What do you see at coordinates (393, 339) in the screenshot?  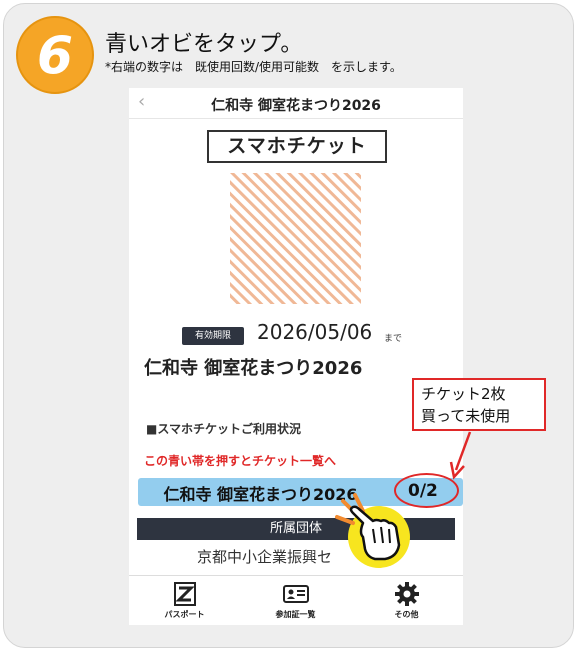 I see `expiry-suffix: まで` at bounding box center [393, 339].